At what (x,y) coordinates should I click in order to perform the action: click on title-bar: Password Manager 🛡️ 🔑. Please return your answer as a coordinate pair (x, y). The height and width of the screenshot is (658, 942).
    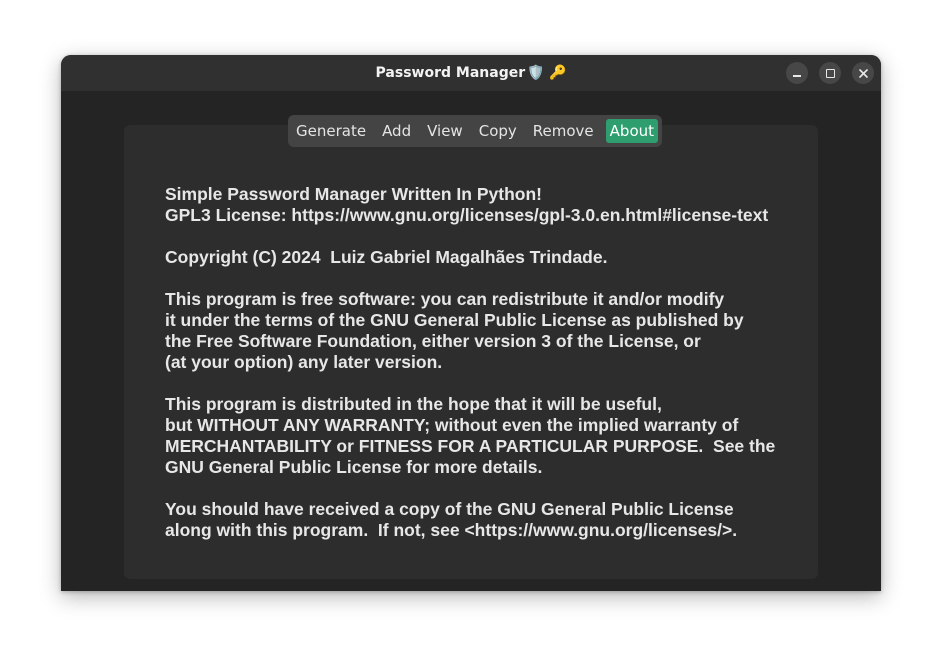
    Looking at the image, I should click on (471, 73).